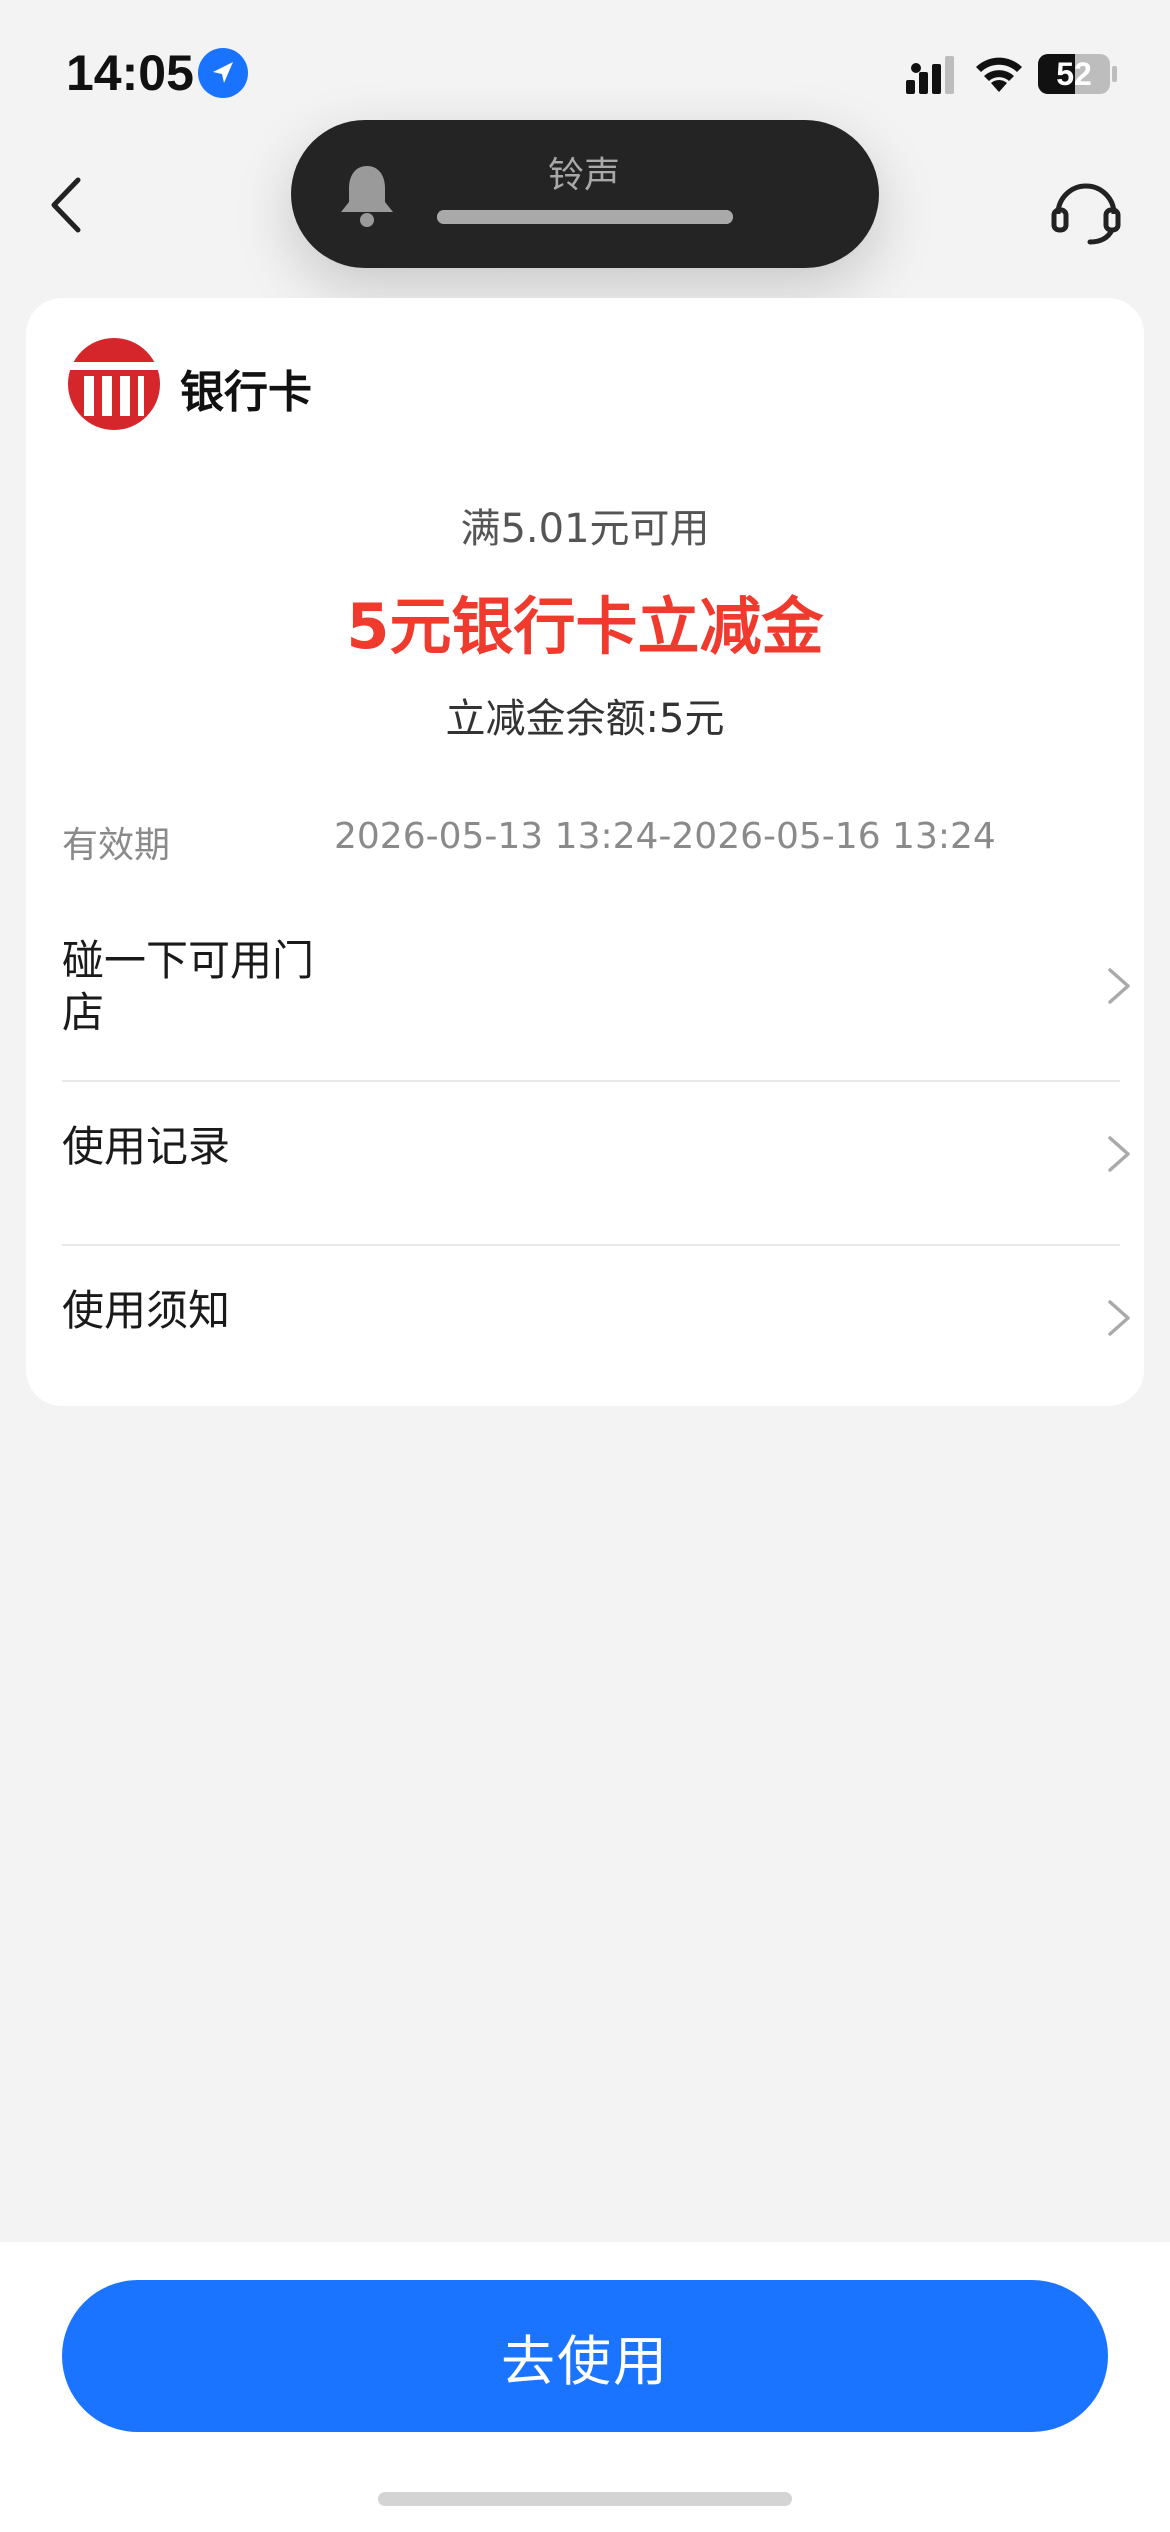 The width and height of the screenshot is (1170, 2532). Describe the element at coordinates (146, 1146) in the screenshot. I see `row-label: 使用记录` at that location.